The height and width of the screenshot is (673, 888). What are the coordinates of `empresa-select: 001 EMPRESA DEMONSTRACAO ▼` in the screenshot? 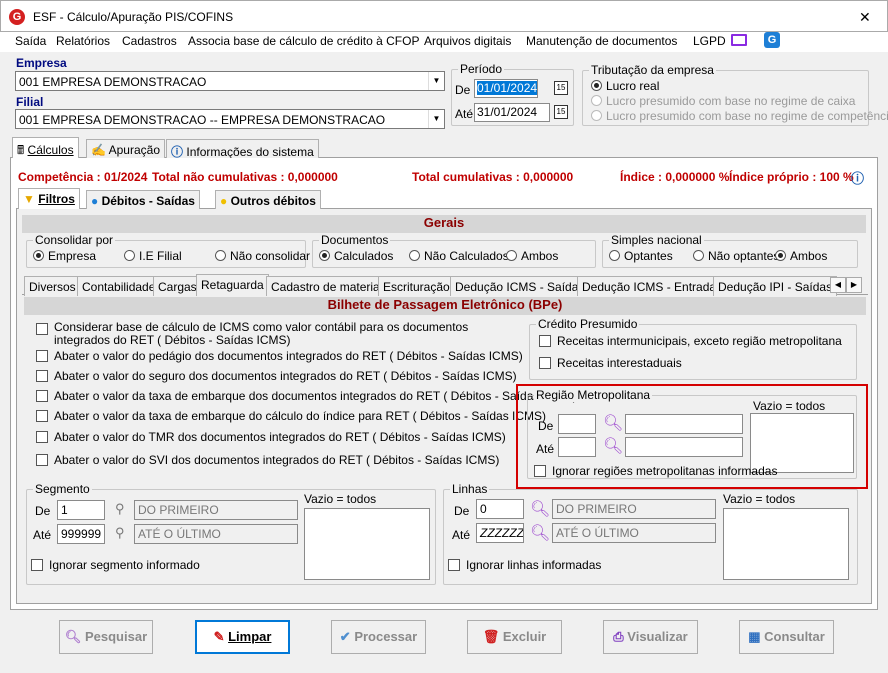 It's located at (230, 81).